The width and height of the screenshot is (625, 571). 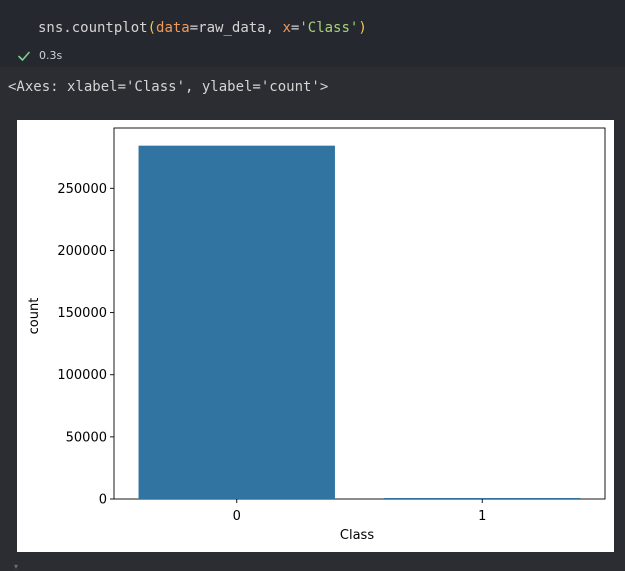 I want to click on y-tick-label: 250000, so click(x=82, y=189).